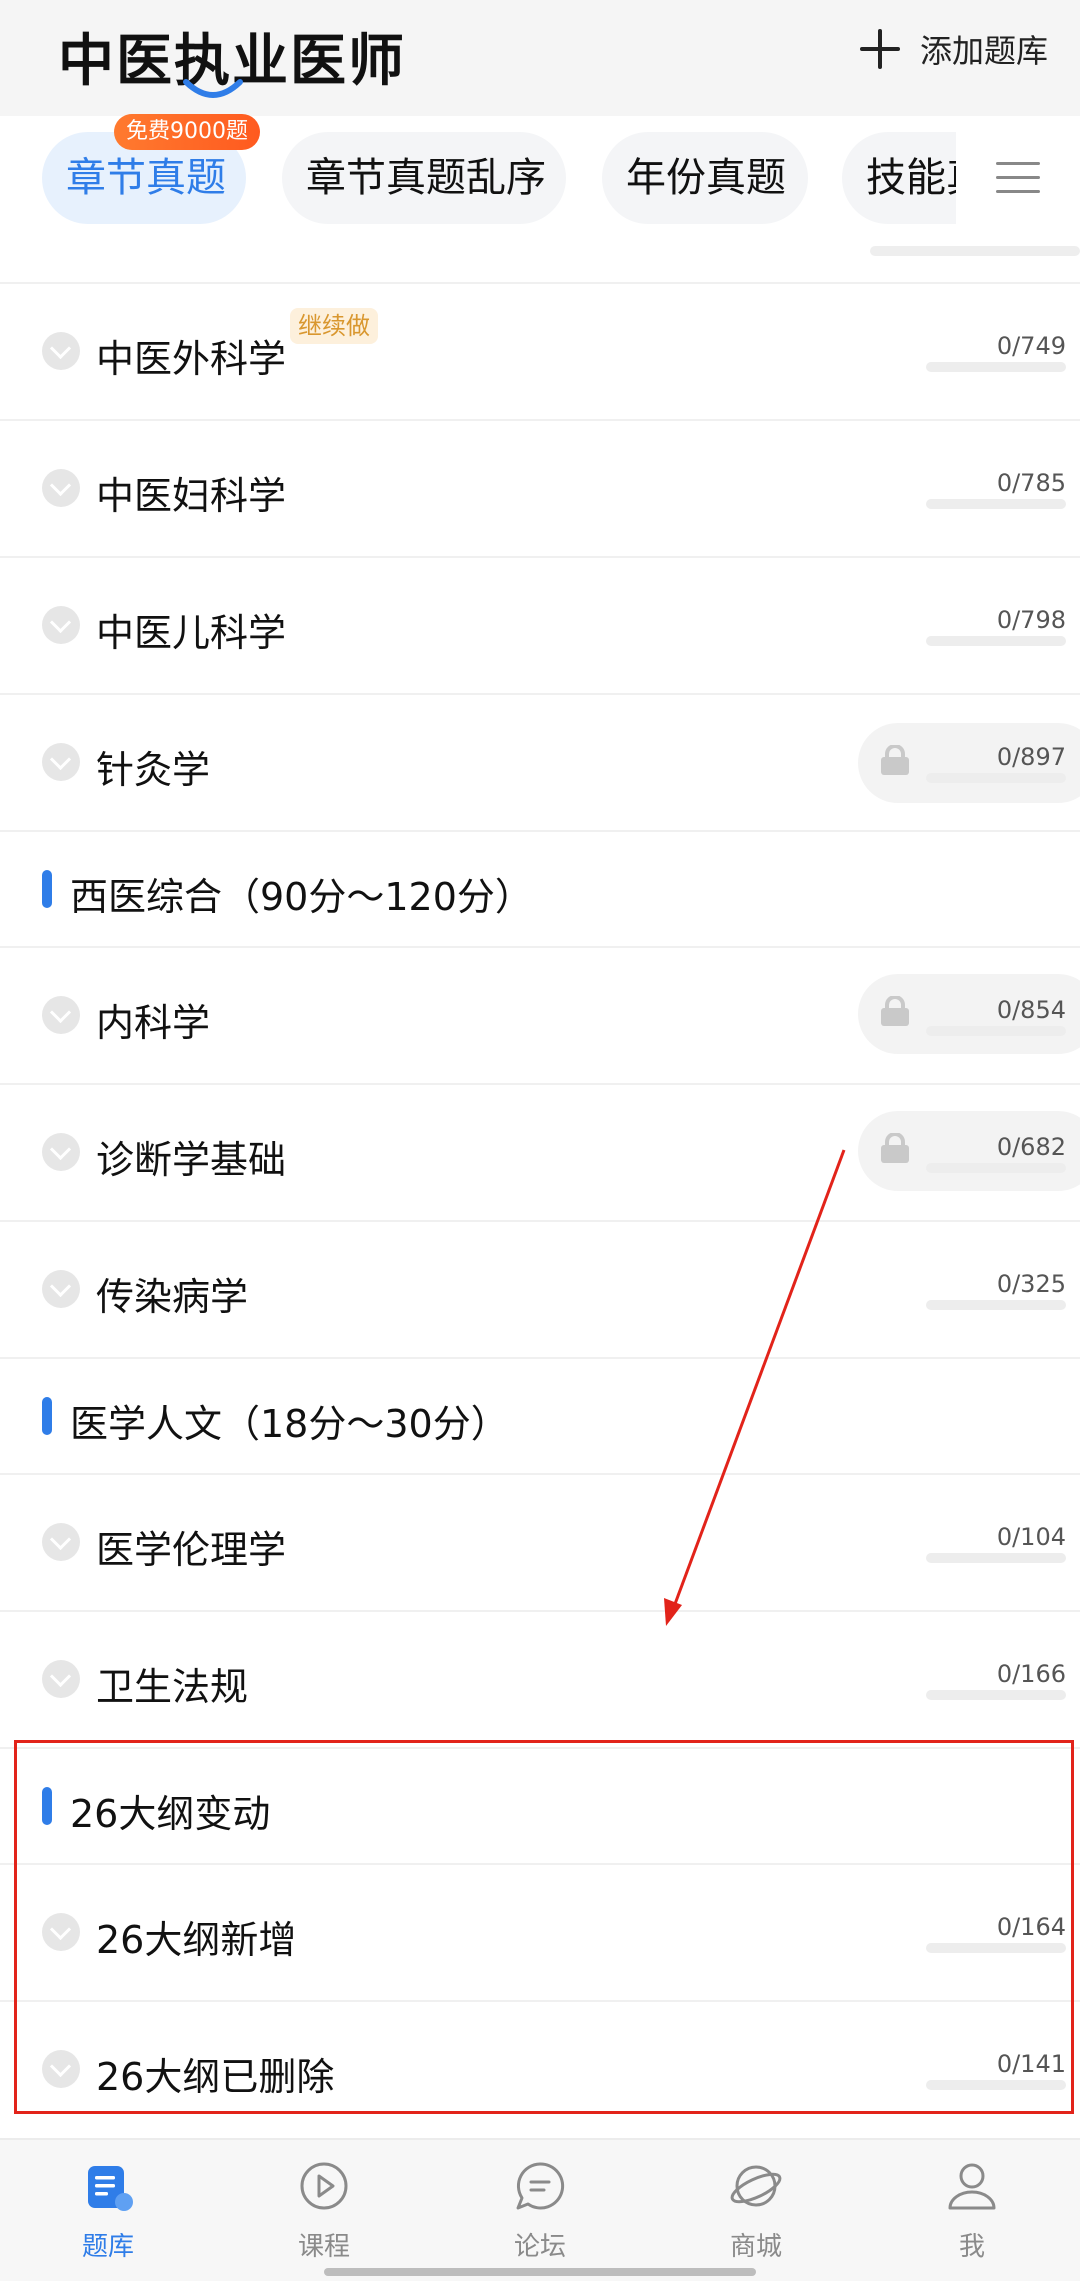 The image size is (1080, 2281). What do you see at coordinates (191, 1550) in the screenshot?
I see `subject-name: 医学伦理学` at bounding box center [191, 1550].